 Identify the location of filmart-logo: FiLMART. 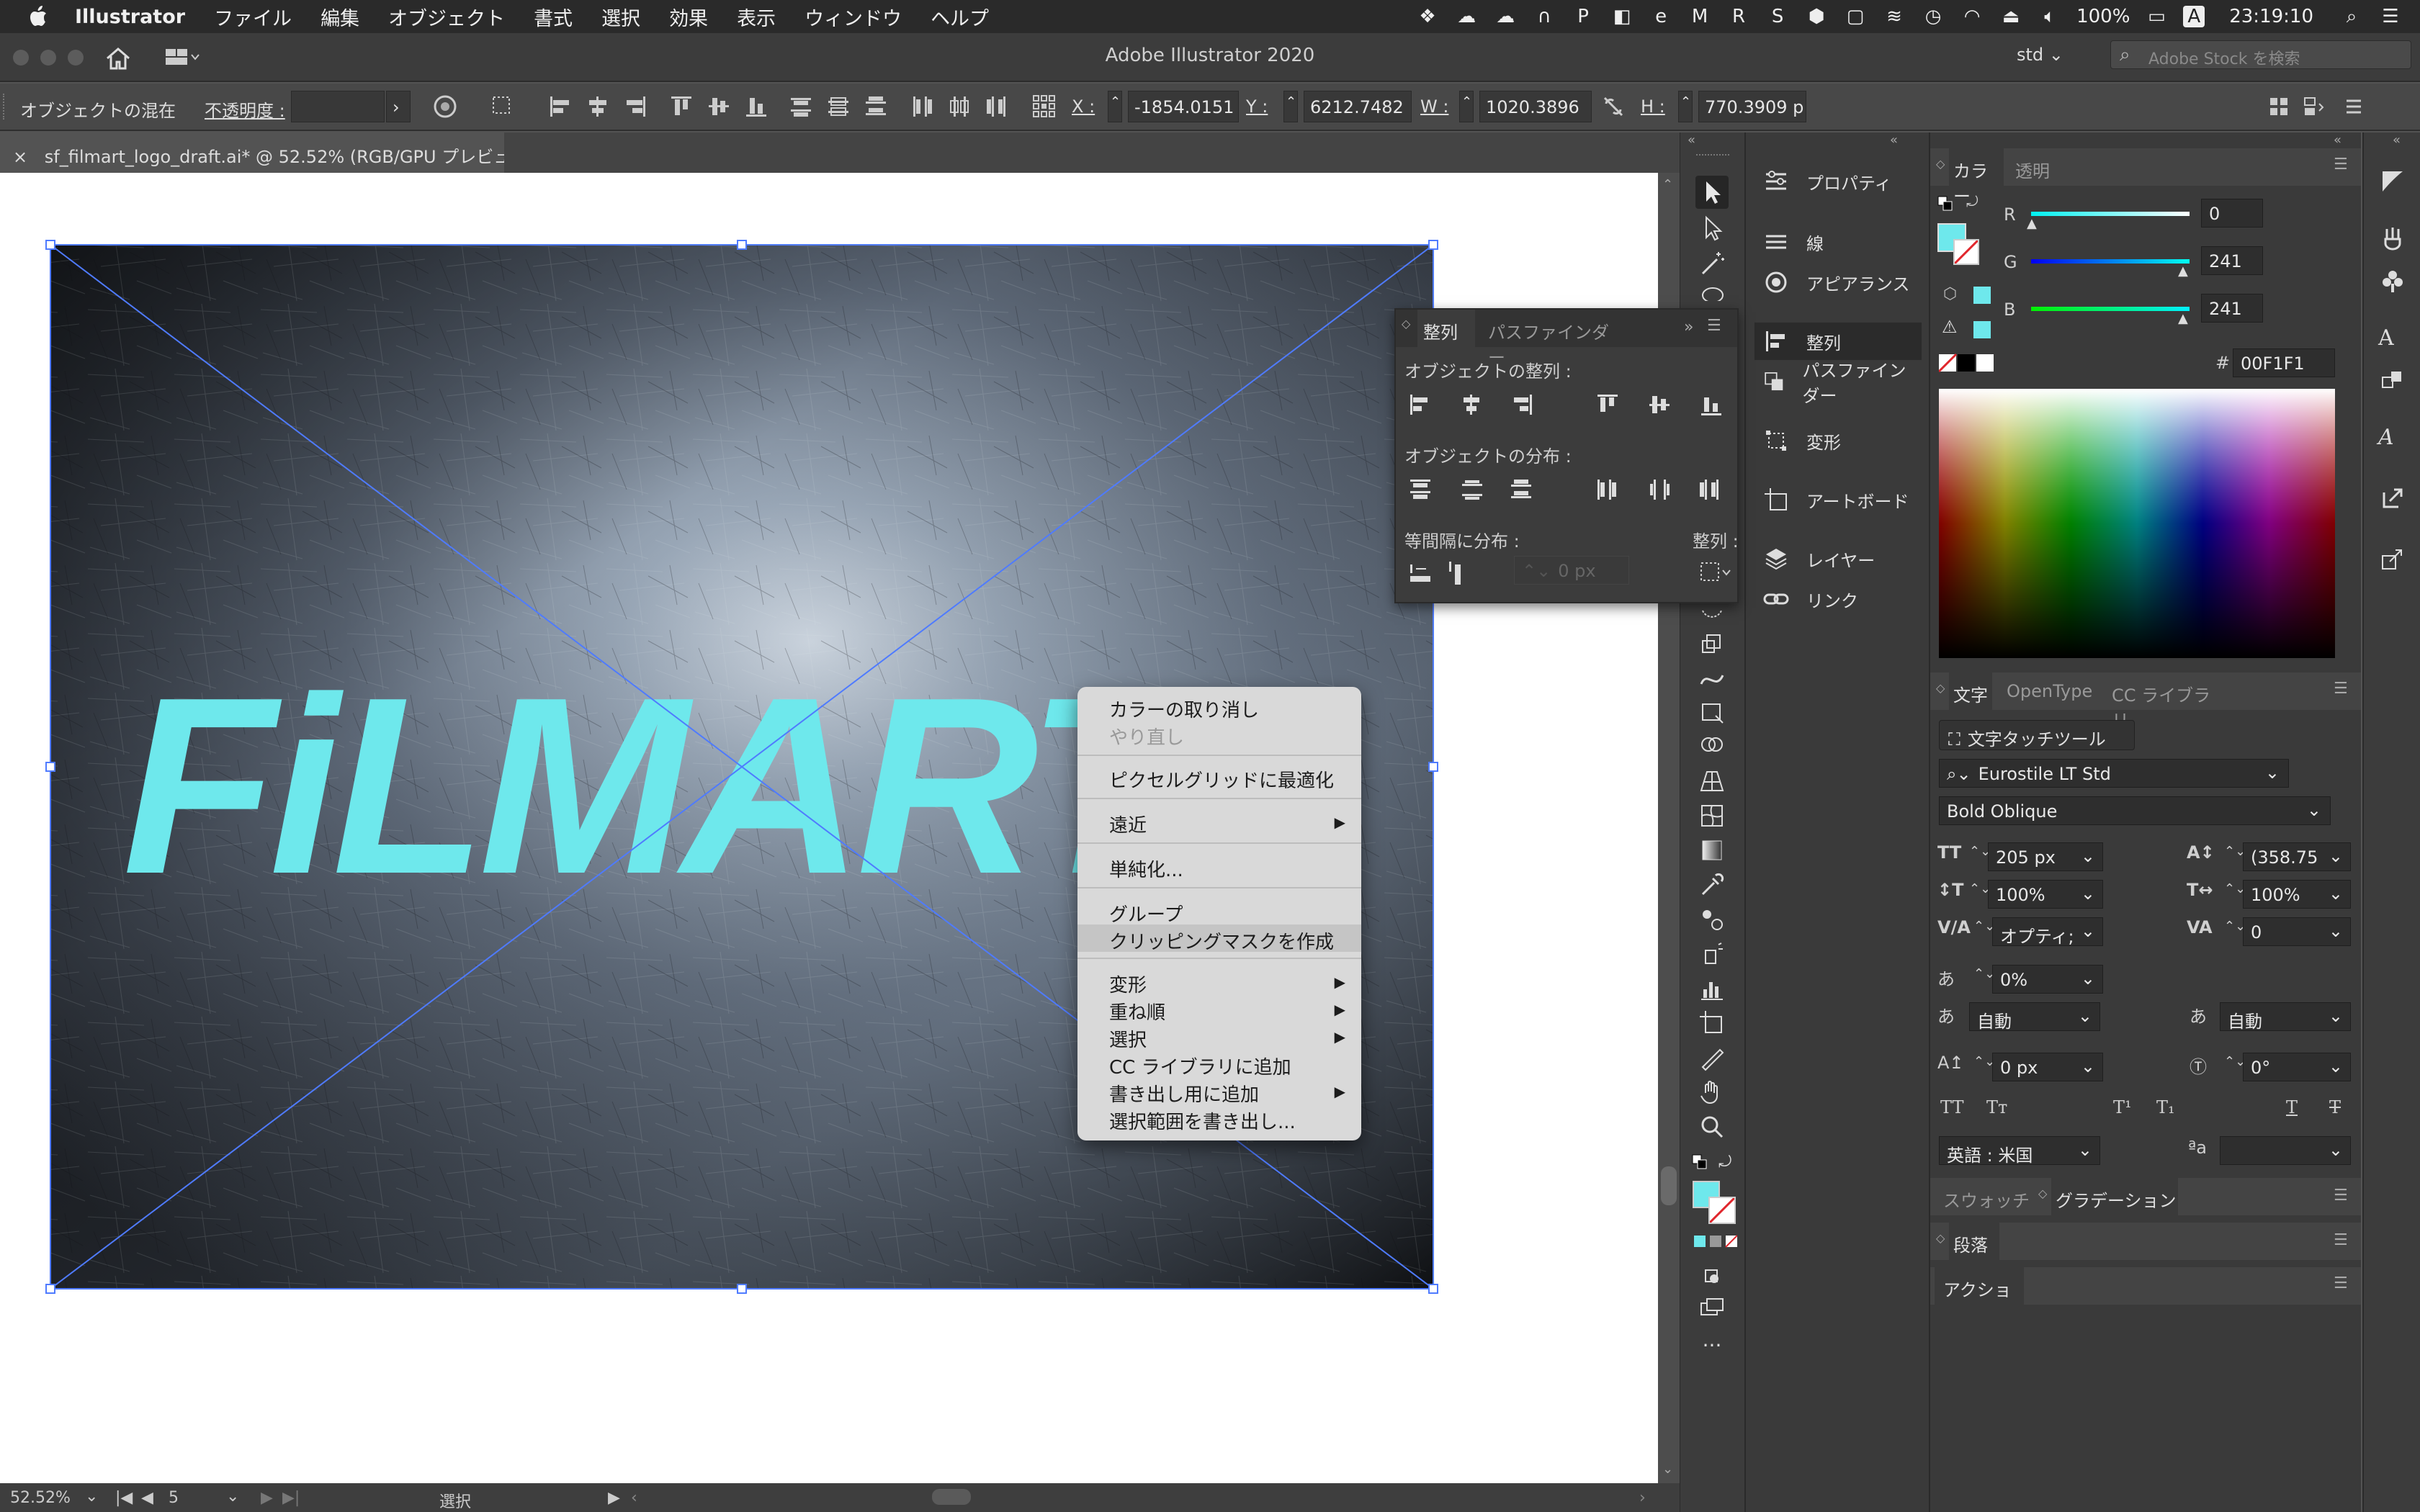
(664, 786).